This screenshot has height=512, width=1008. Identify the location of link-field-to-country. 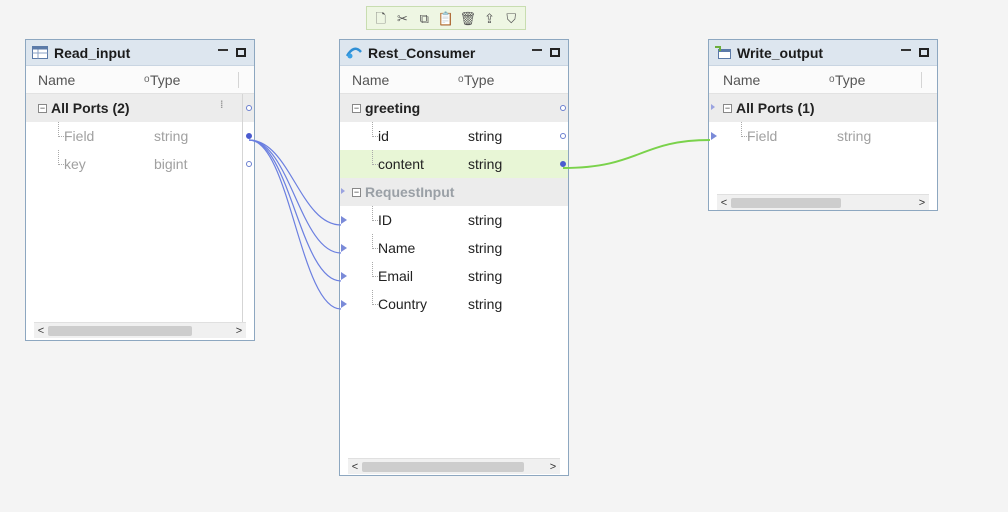
(295, 224).